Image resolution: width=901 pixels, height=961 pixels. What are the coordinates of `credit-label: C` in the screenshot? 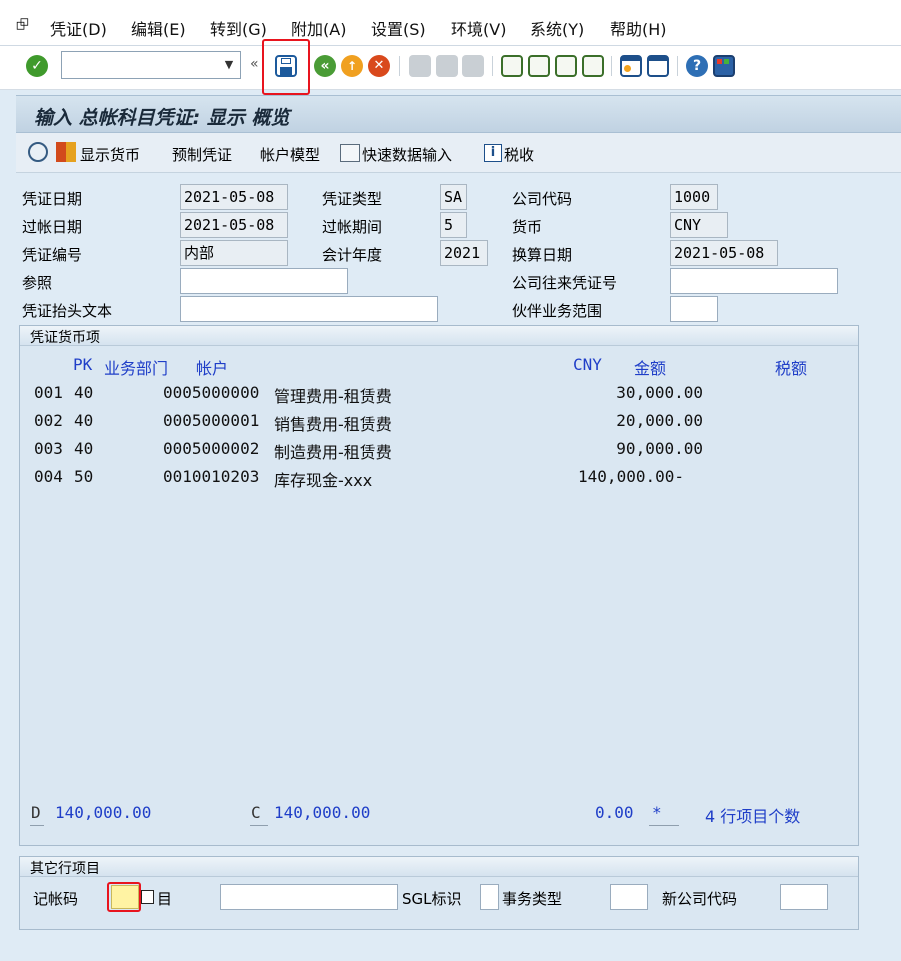 It's located at (256, 812).